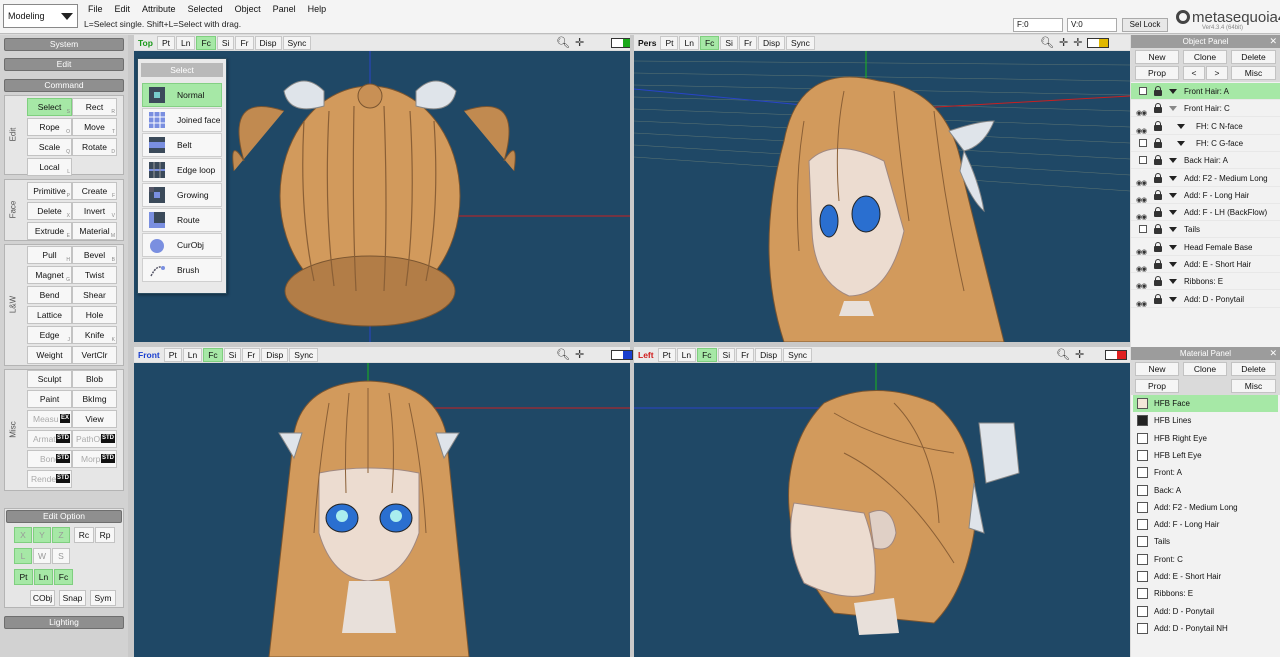  I want to click on select-route-option: Route, so click(182, 220).